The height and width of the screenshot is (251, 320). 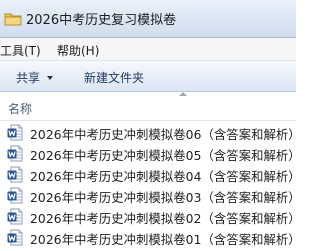 I want to click on menu-item-tools: 工具(T), so click(x=20, y=50).